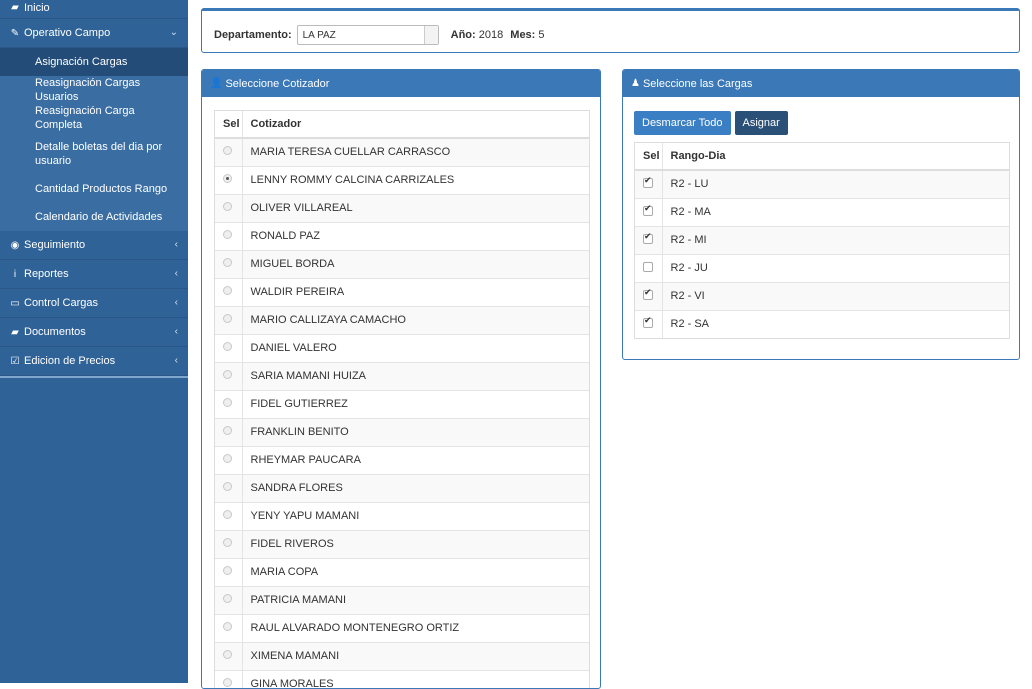  Describe the element at coordinates (61, 303) in the screenshot. I see `sidebar-item-label: Control Cargas` at that location.